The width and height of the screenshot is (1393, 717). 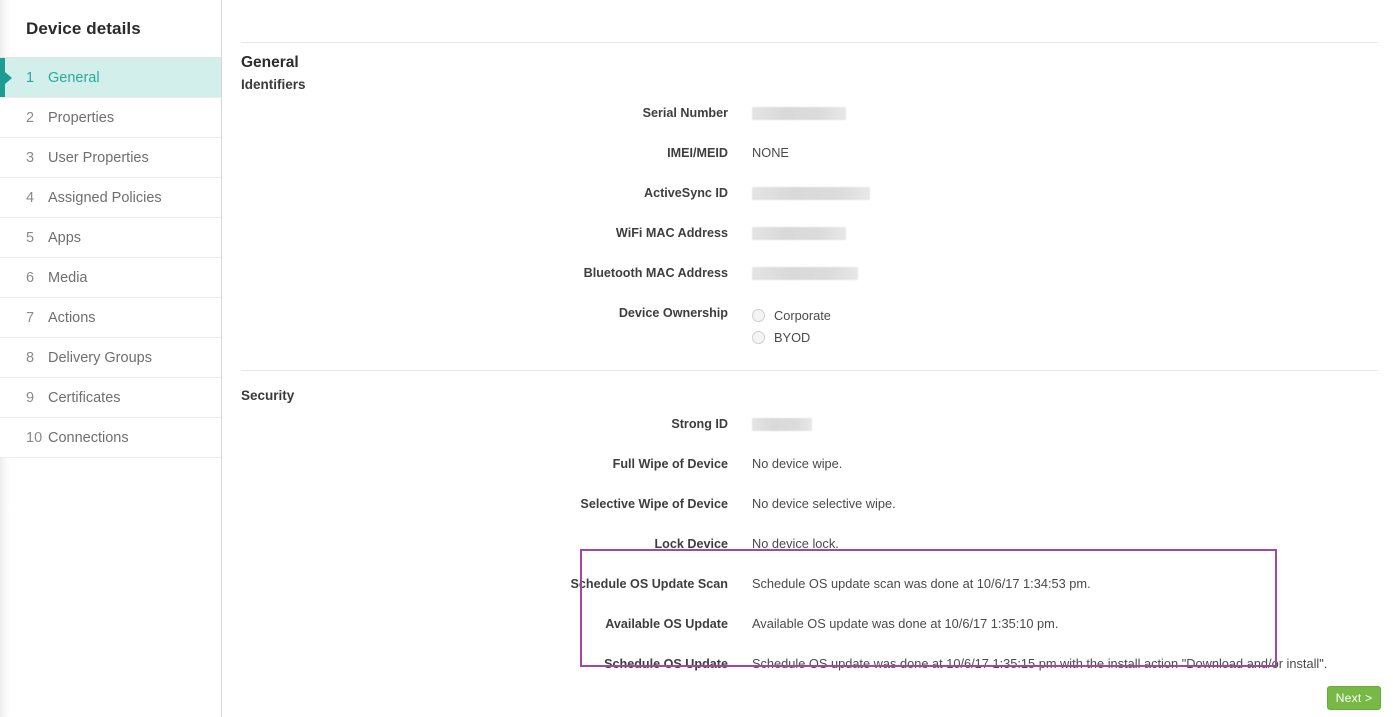 I want to click on sidebar-item-properties: 2 Properties, so click(x=110, y=118).